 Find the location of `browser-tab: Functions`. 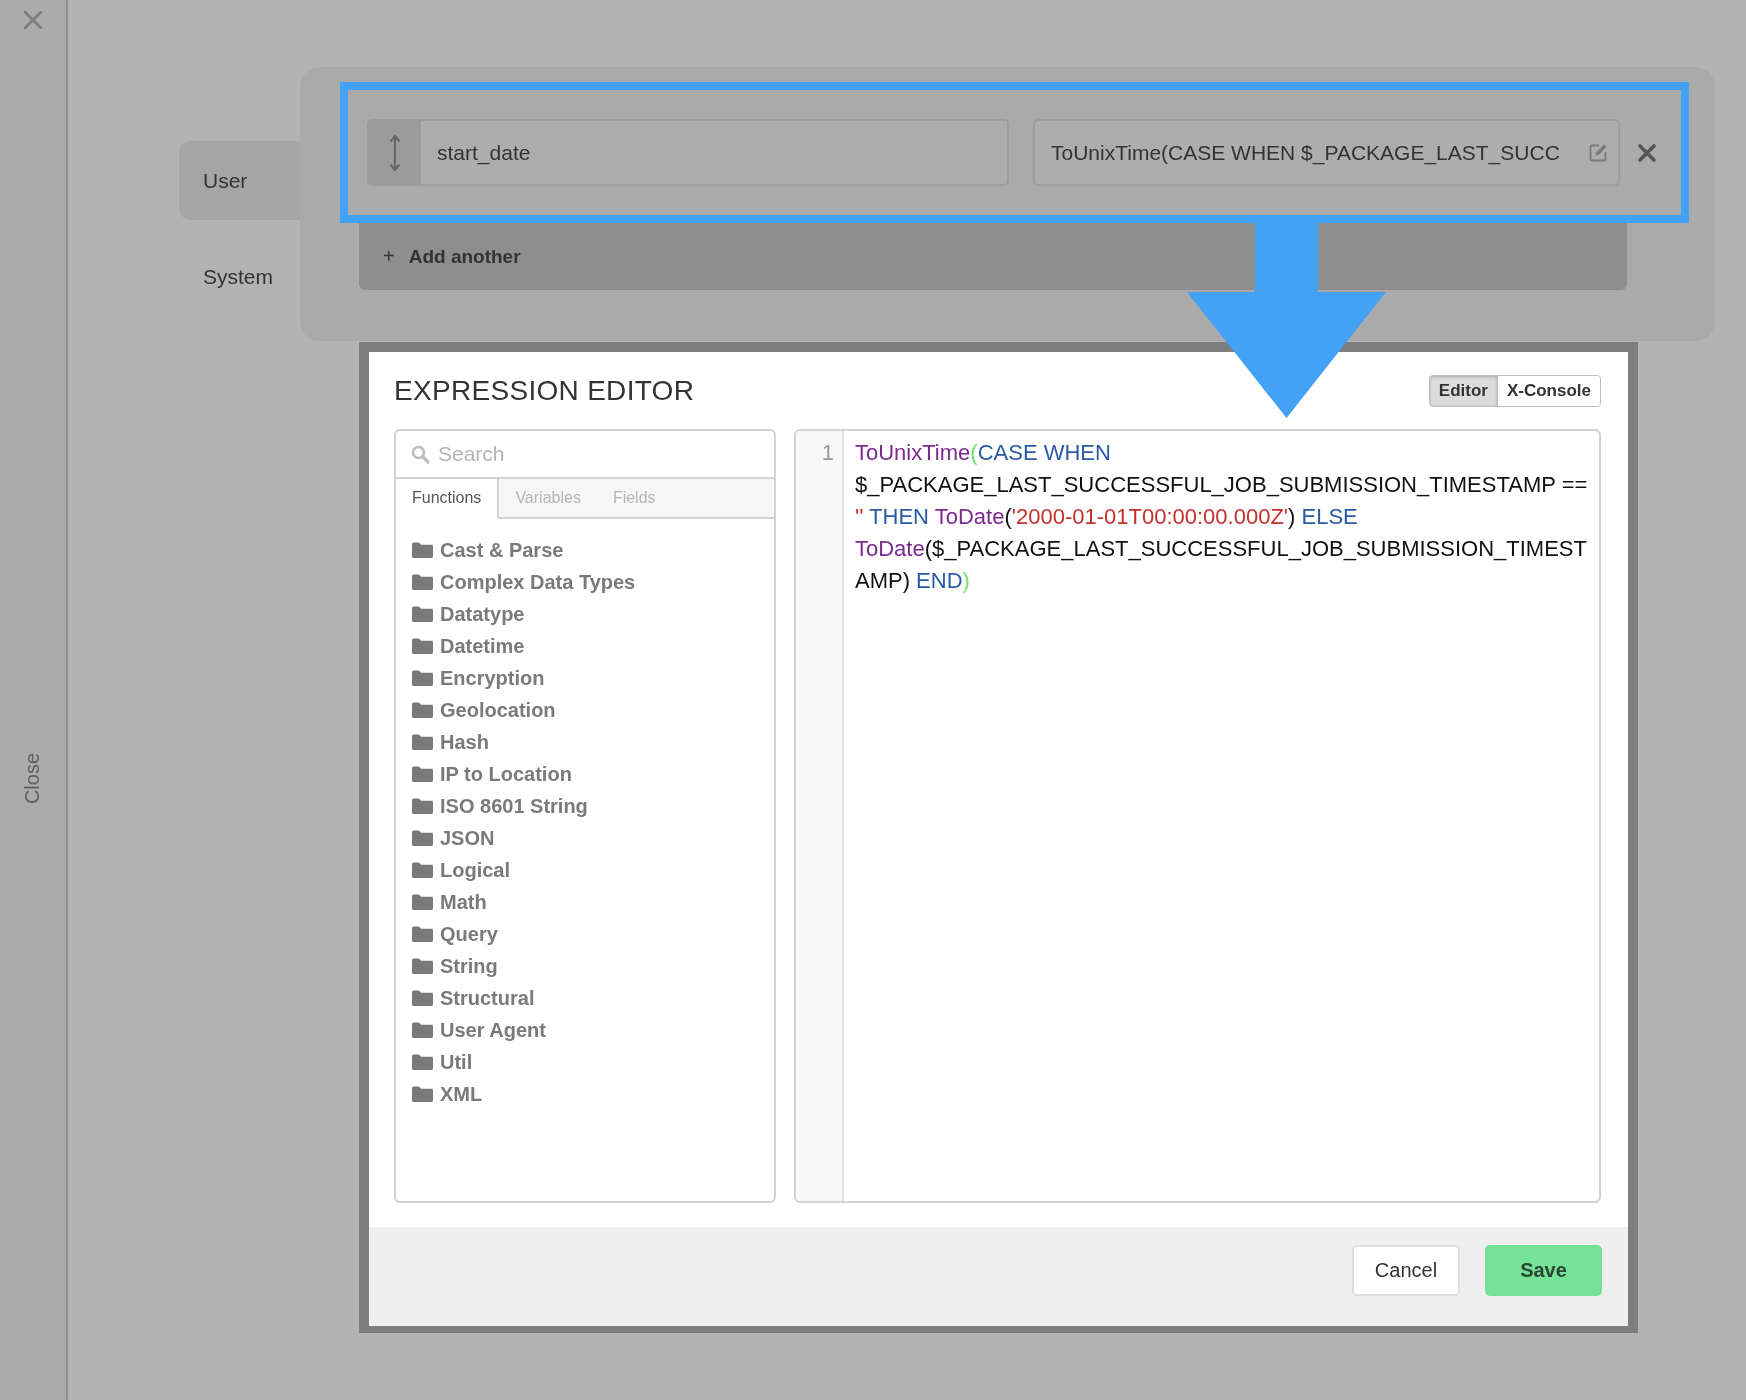

browser-tab: Functions is located at coordinates (448, 499).